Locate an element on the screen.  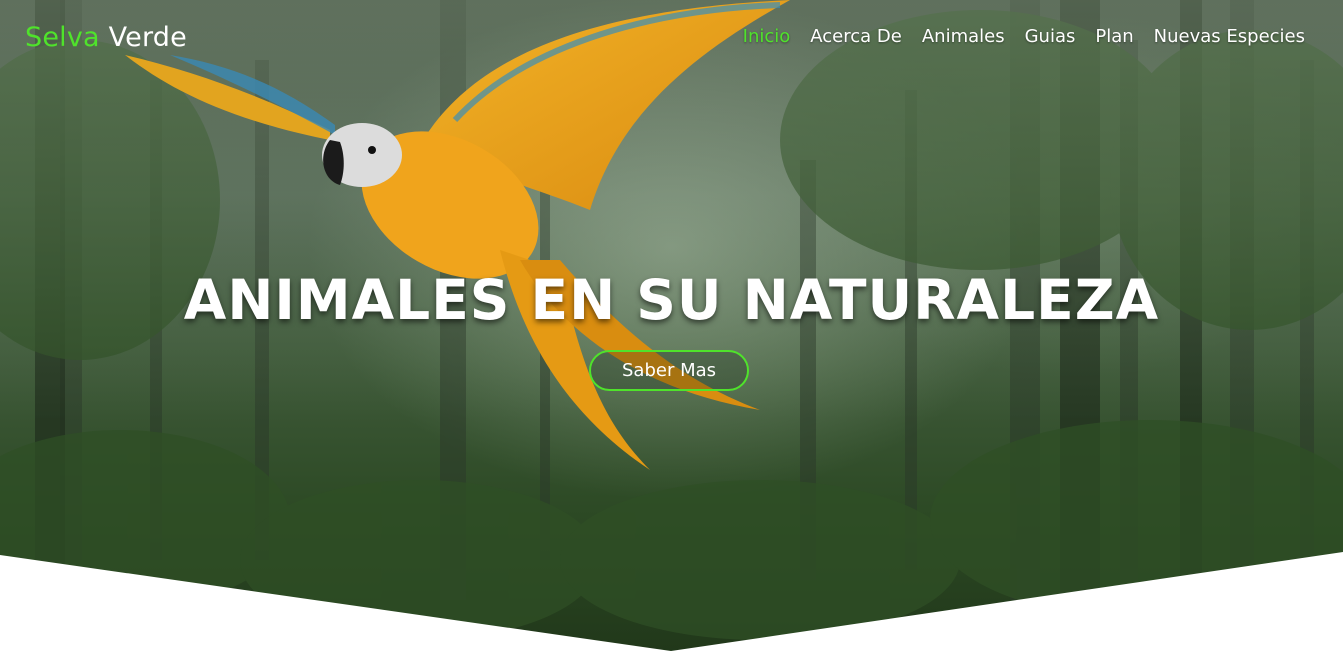
nav-link-inicio: Inicio is located at coordinates (767, 37).